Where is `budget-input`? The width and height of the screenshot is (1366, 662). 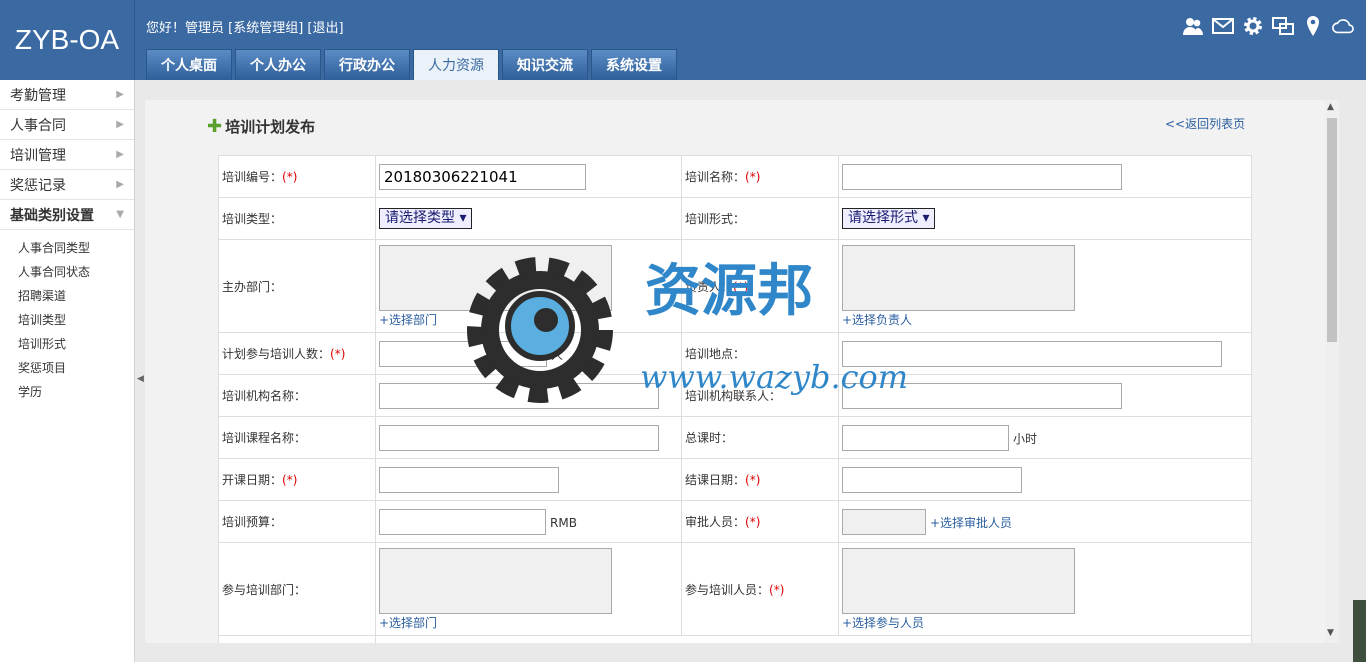
budget-input is located at coordinates (462, 521).